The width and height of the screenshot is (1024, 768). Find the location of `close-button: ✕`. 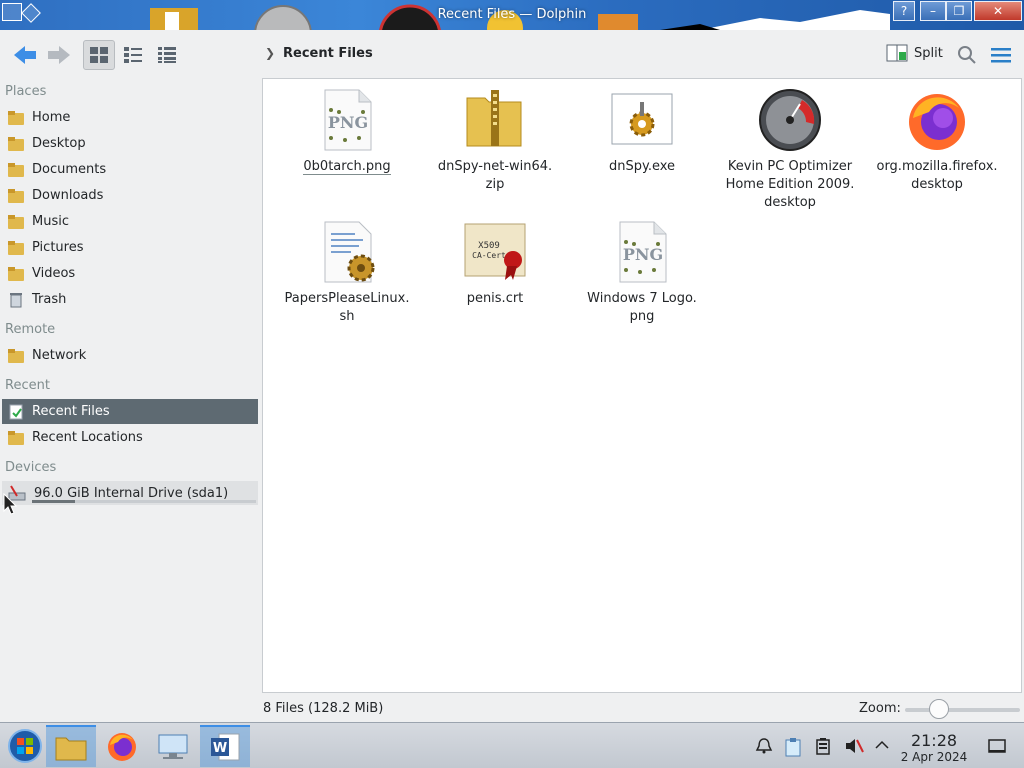

close-button: ✕ is located at coordinates (998, 11).